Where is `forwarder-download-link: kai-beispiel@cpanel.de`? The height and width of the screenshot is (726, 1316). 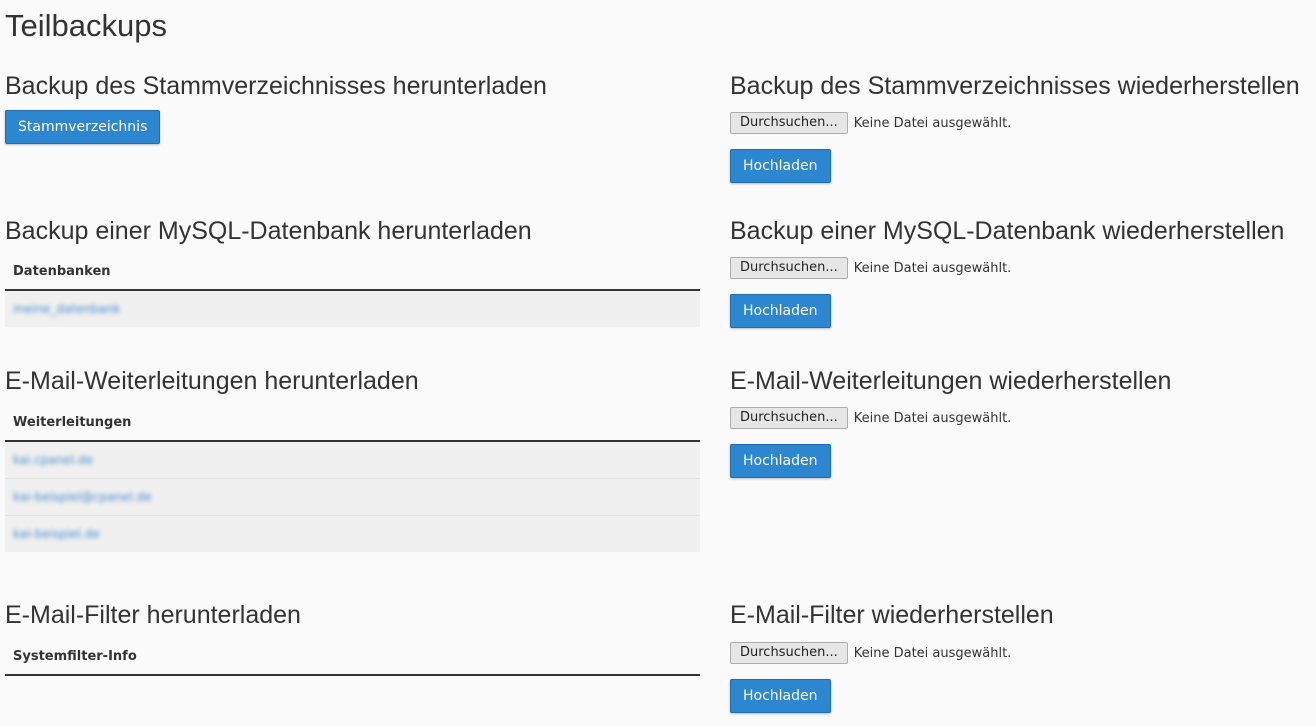 forwarder-download-link: kai-beispiel@cpanel.de is located at coordinates (82, 497).